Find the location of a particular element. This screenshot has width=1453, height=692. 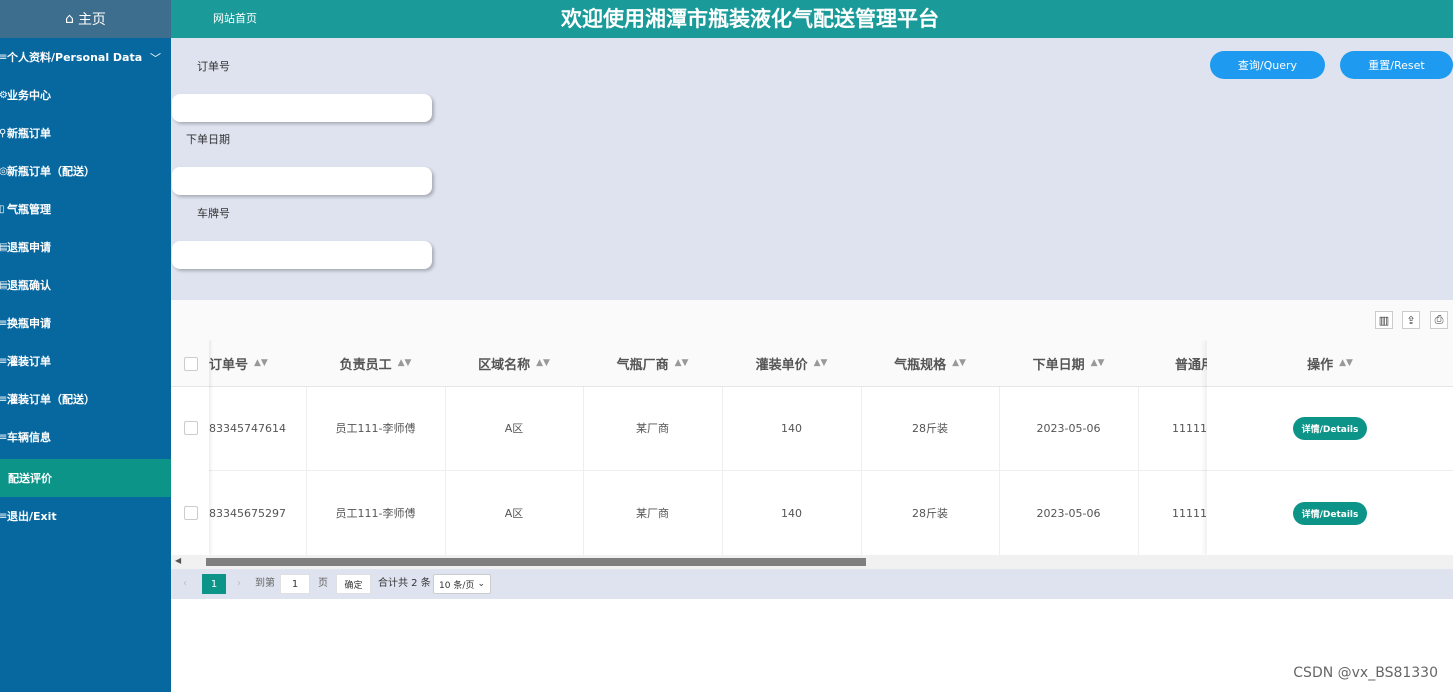

page-title: 欢迎使用湘潭市瓶装液化气配送管理平台 is located at coordinates (750, 19).